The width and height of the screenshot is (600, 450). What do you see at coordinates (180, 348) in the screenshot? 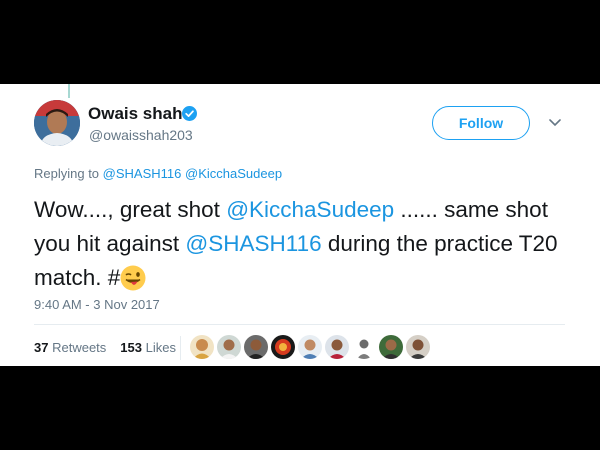
I see `stats-separator` at bounding box center [180, 348].